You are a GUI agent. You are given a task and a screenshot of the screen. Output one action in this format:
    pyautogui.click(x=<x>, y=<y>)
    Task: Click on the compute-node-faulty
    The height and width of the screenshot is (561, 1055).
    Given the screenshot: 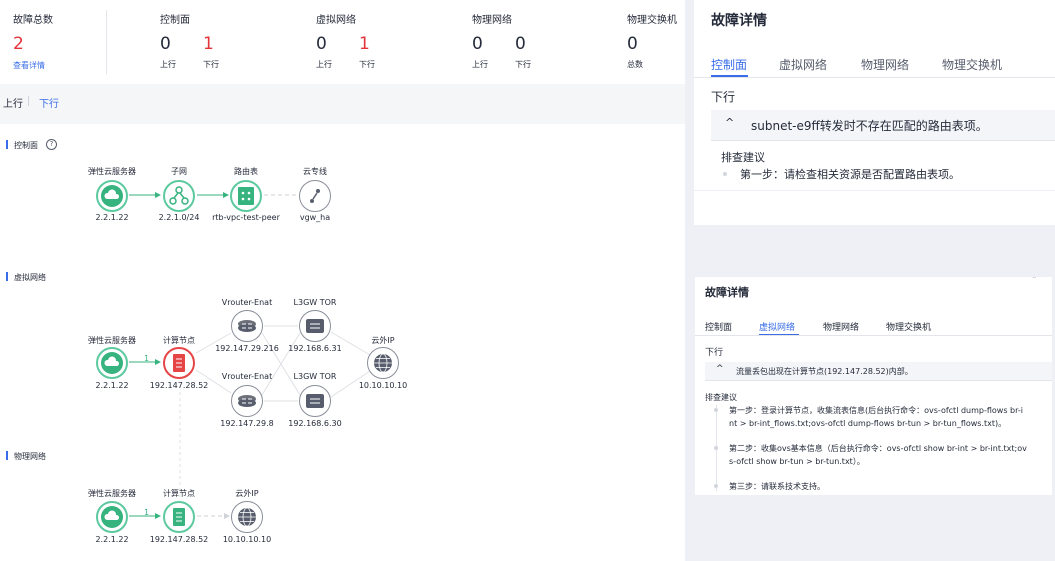 What is the action you would take?
    pyautogui.click(x=179, y=363)
    